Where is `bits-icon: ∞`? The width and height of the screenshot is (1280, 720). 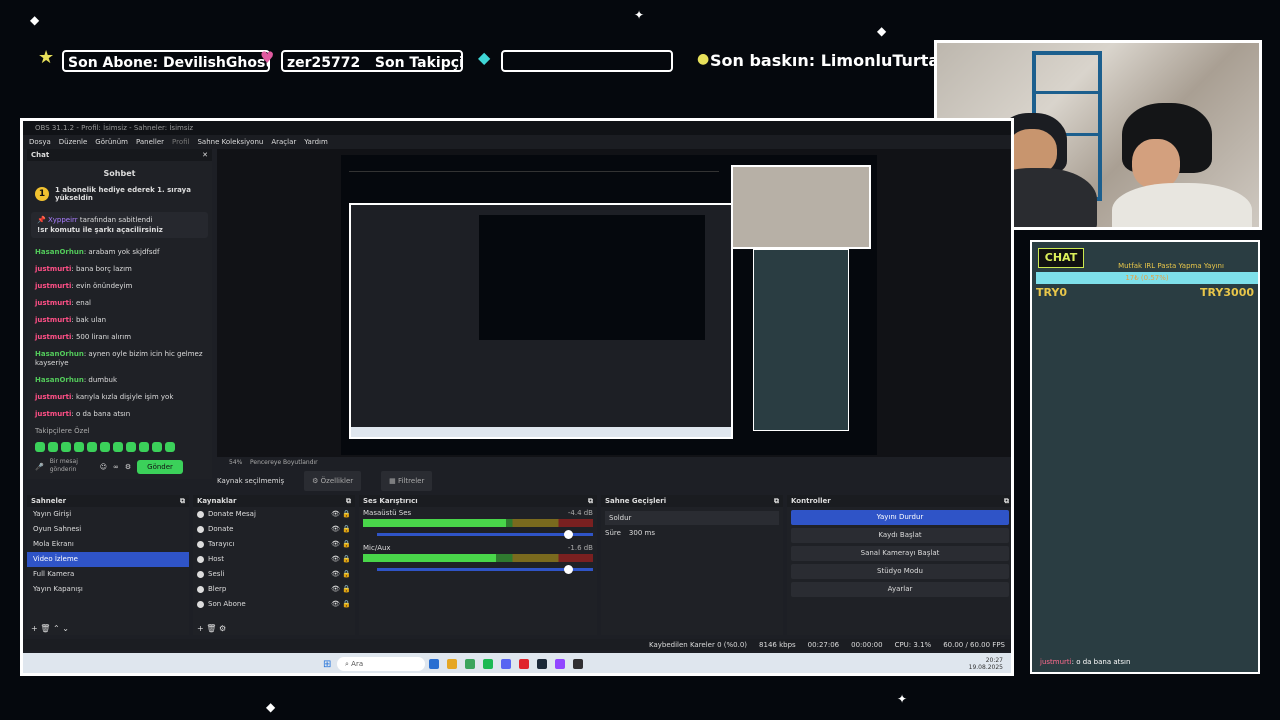
bits-icon: ∞ is located at coordinates (116, 467).